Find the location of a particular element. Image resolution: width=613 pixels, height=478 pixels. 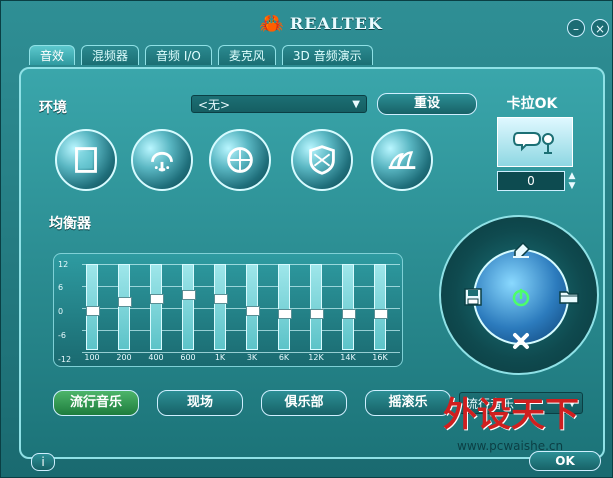

minimize-button: – is located at coordinates (576, 28).